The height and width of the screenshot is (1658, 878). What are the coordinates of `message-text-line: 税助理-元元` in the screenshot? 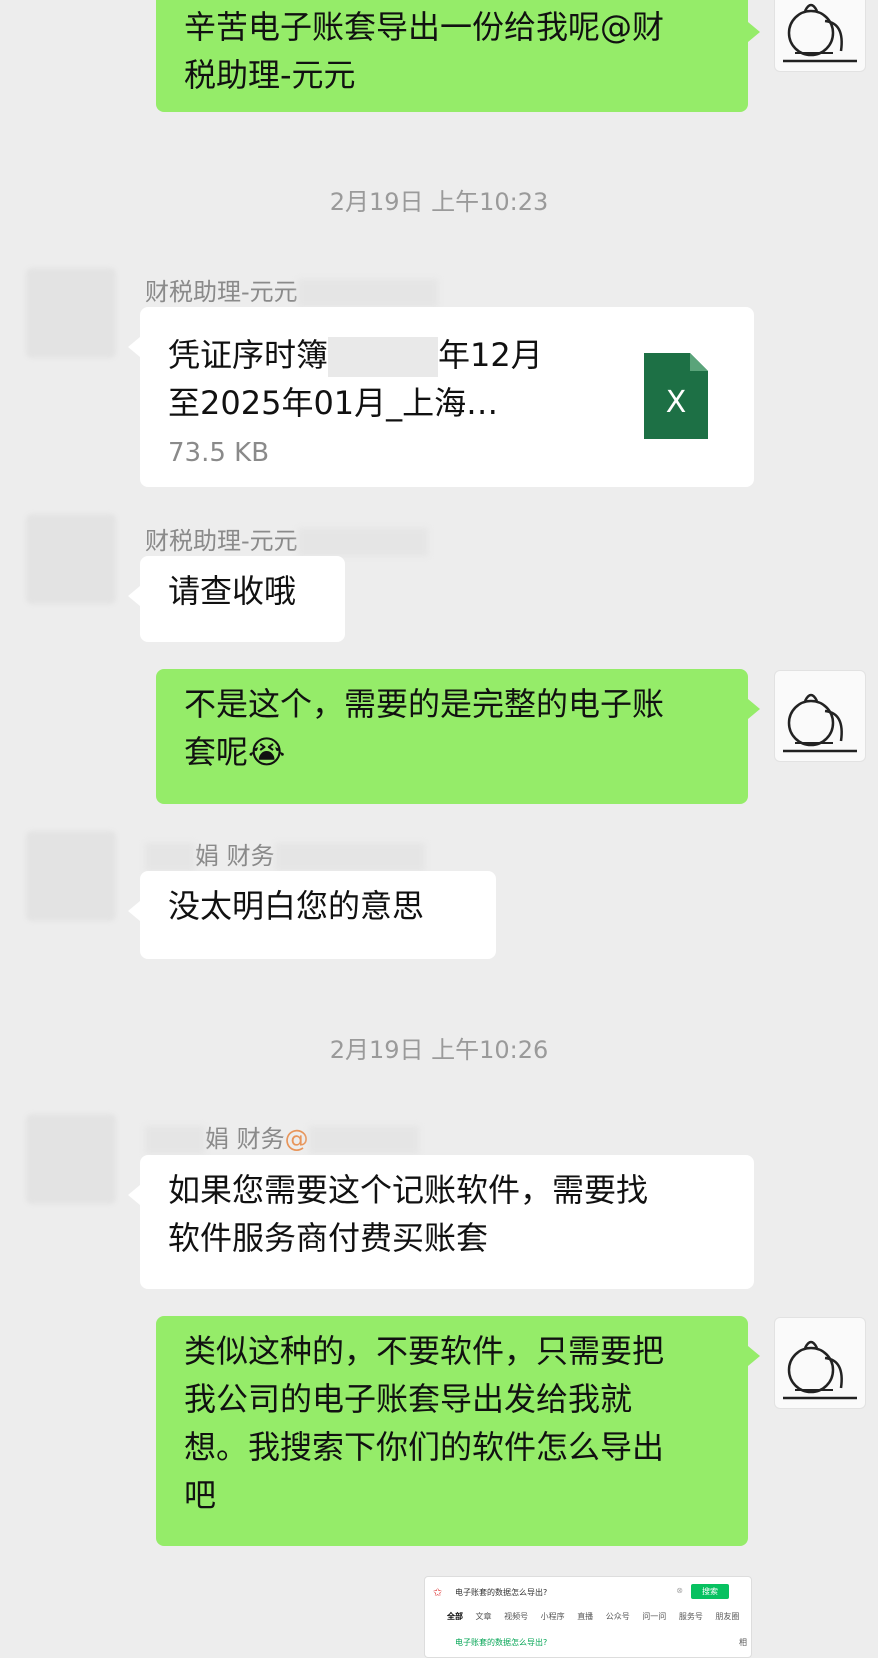 It's located at (452, 75).